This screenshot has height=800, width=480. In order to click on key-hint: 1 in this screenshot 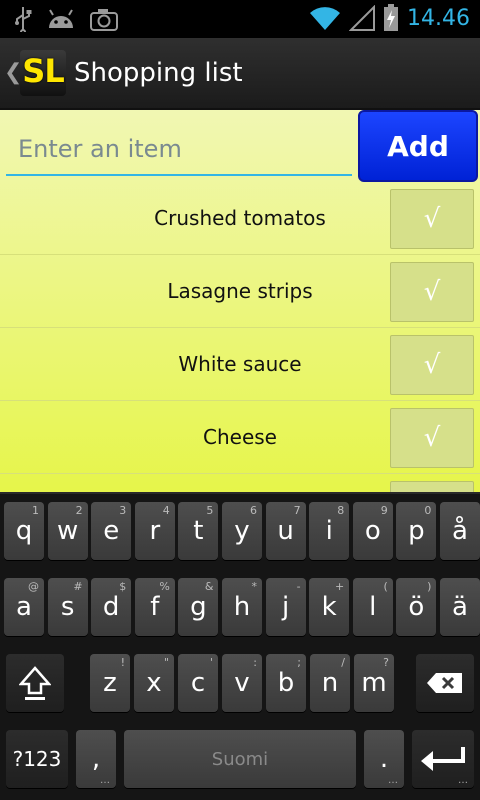, I will do `click(35, 510)`.